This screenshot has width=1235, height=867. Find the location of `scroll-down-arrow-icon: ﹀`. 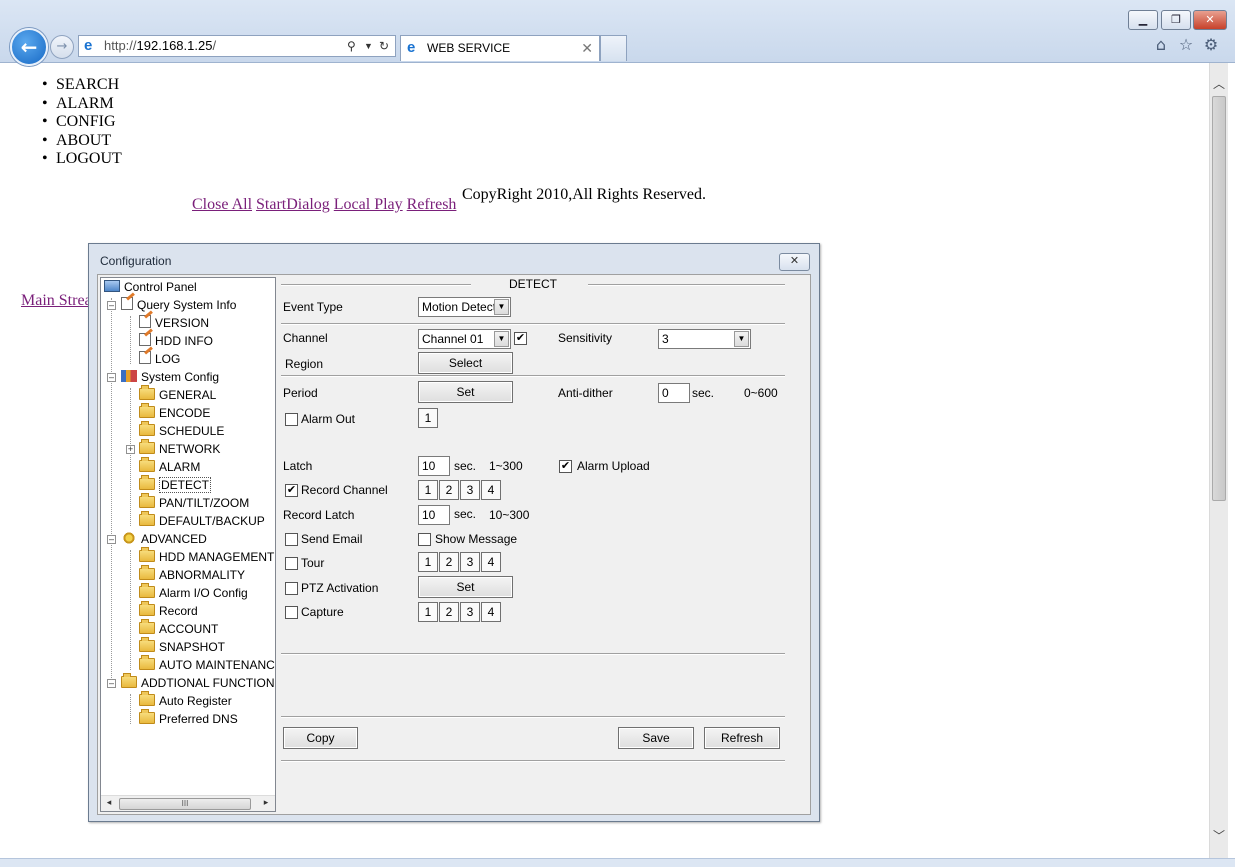

scroll-down-arrow-icon: ﹀ is located at coordinates (1219, 835).